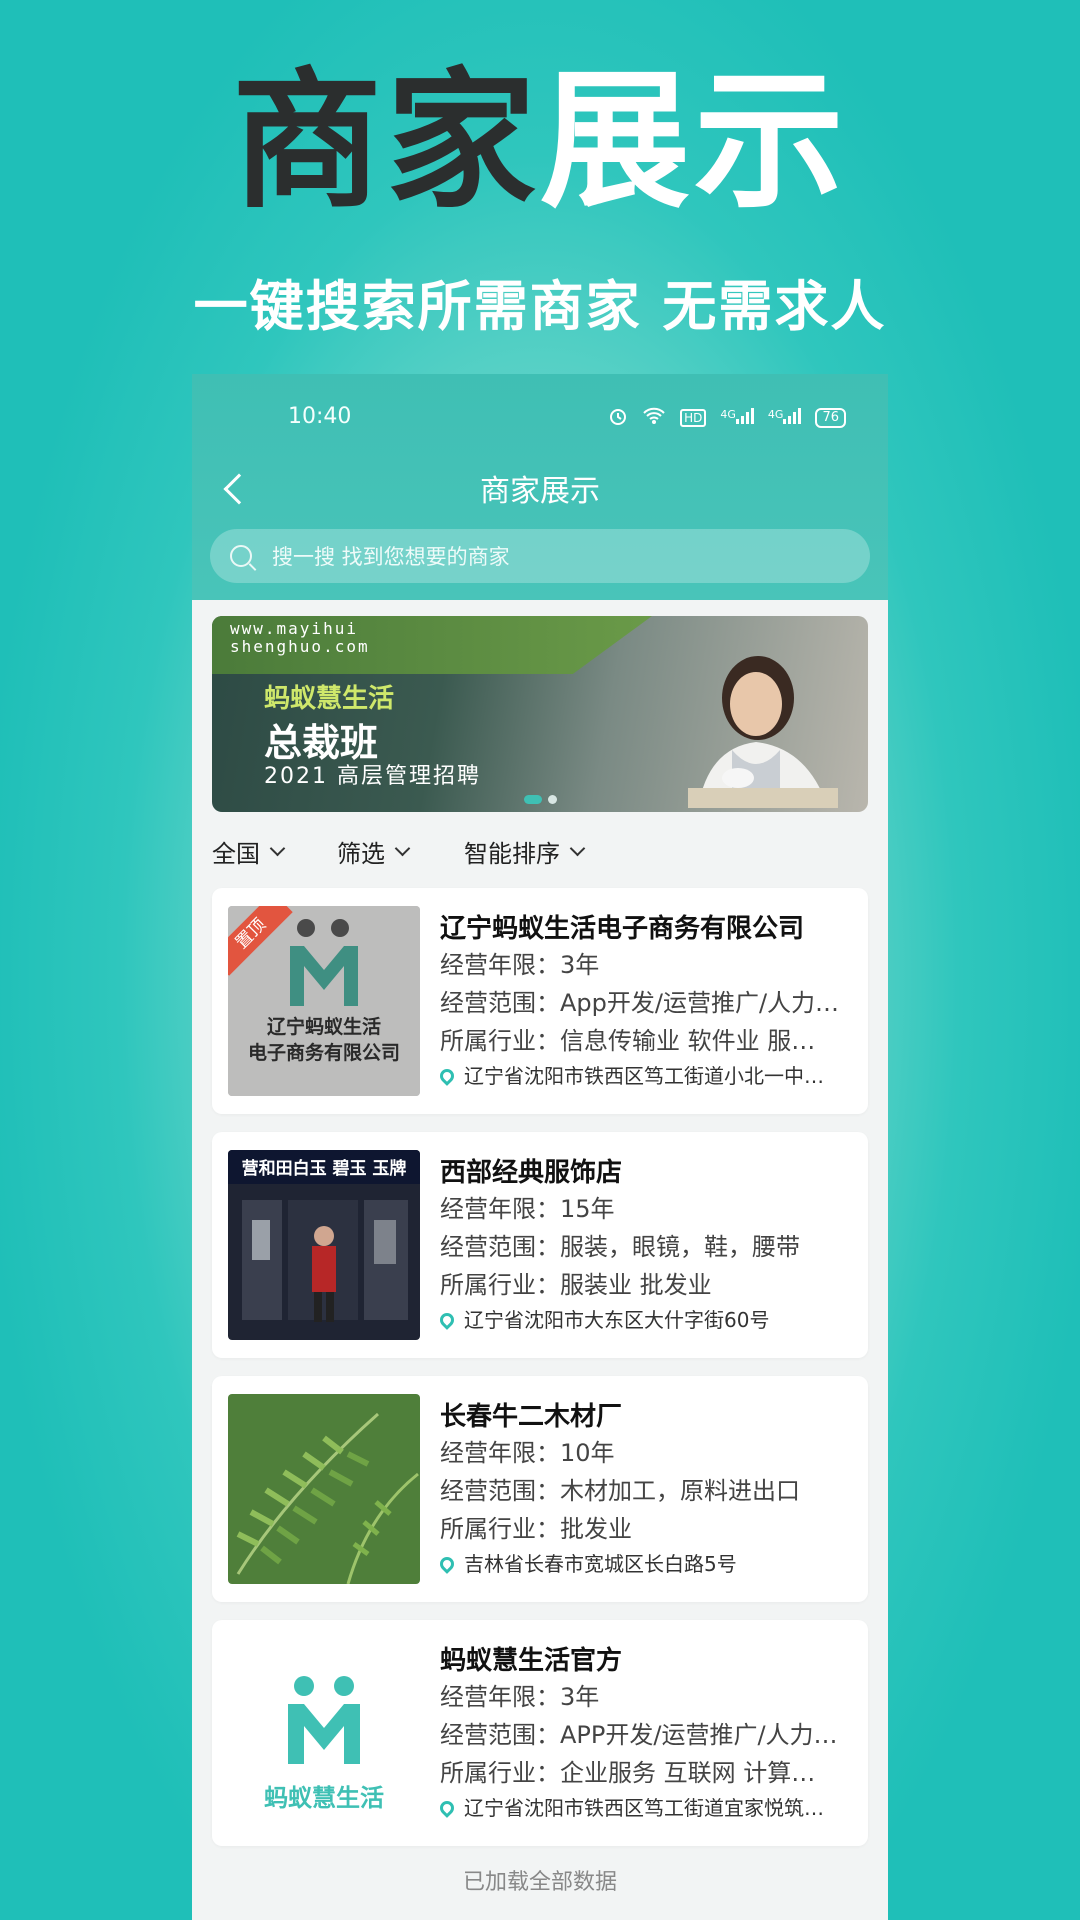 The width and height of the screenshot is (1080, 1920). I want to click on banner-url-line2: shenghuo.com, so click(300, 646).